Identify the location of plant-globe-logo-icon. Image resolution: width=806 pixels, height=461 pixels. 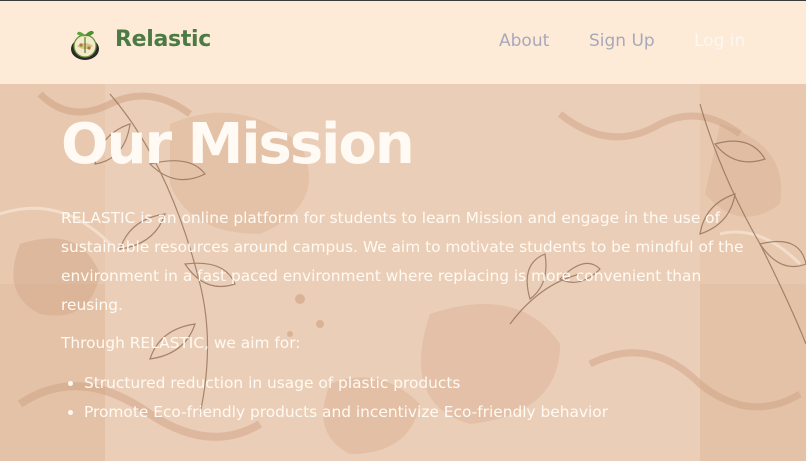
(85, 43).